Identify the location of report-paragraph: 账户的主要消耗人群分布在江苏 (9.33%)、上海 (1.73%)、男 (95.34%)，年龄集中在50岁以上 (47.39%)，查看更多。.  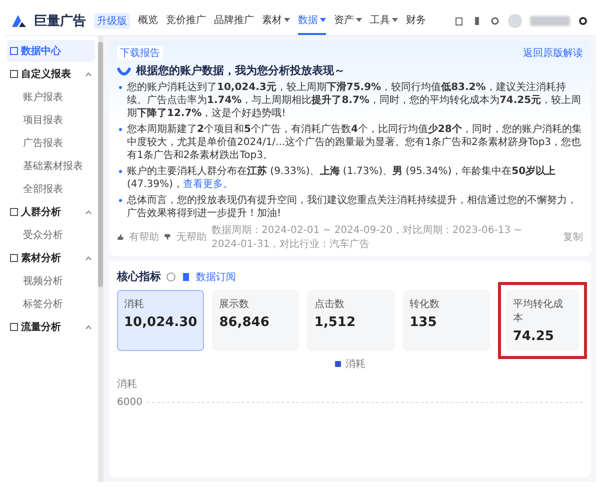
(350, 178).